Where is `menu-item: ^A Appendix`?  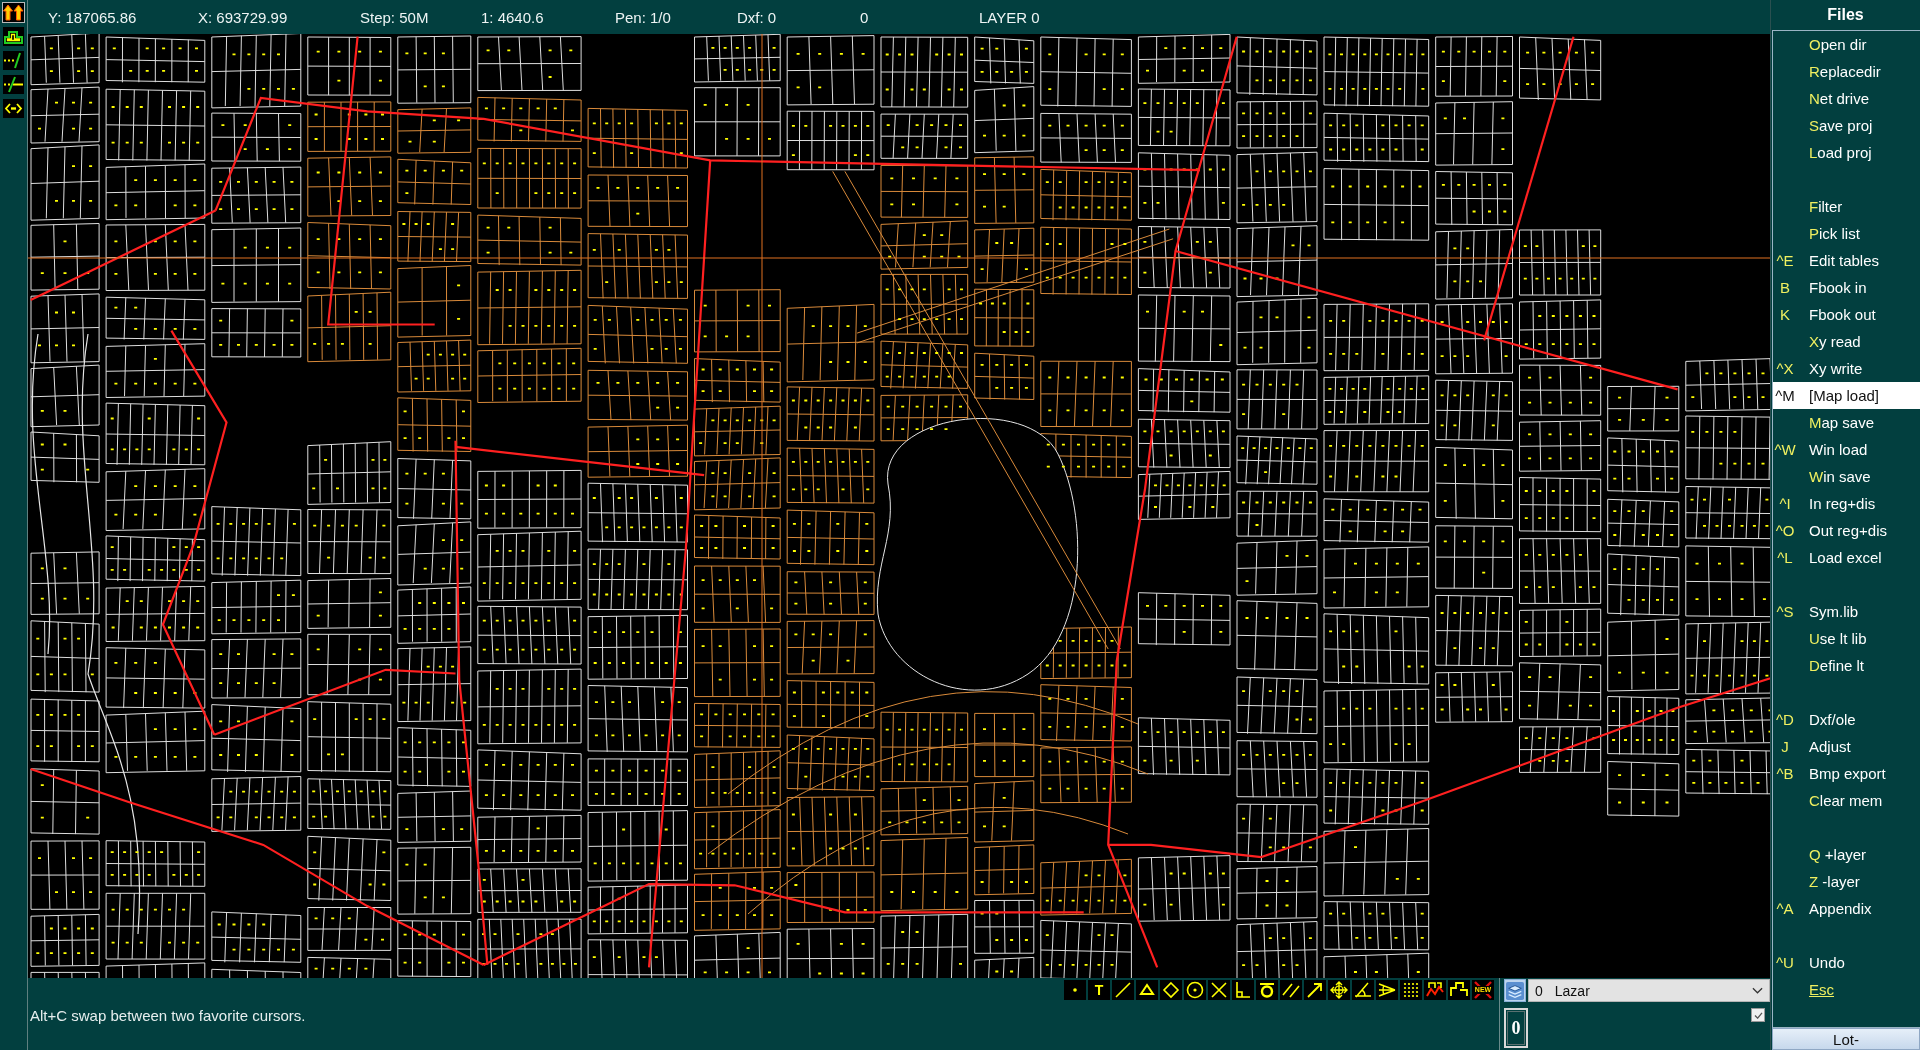 menu-item: ^A Appendix is located at coordinates (1846, 908).